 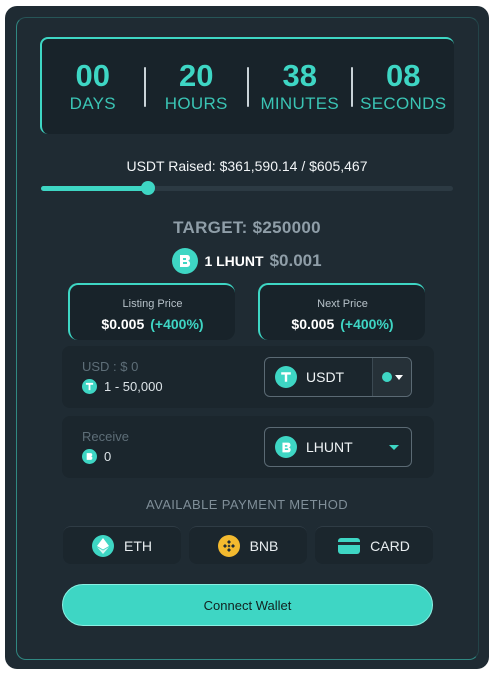 I want to click on next-price-value: $0.005, so click(x=313, y=324).